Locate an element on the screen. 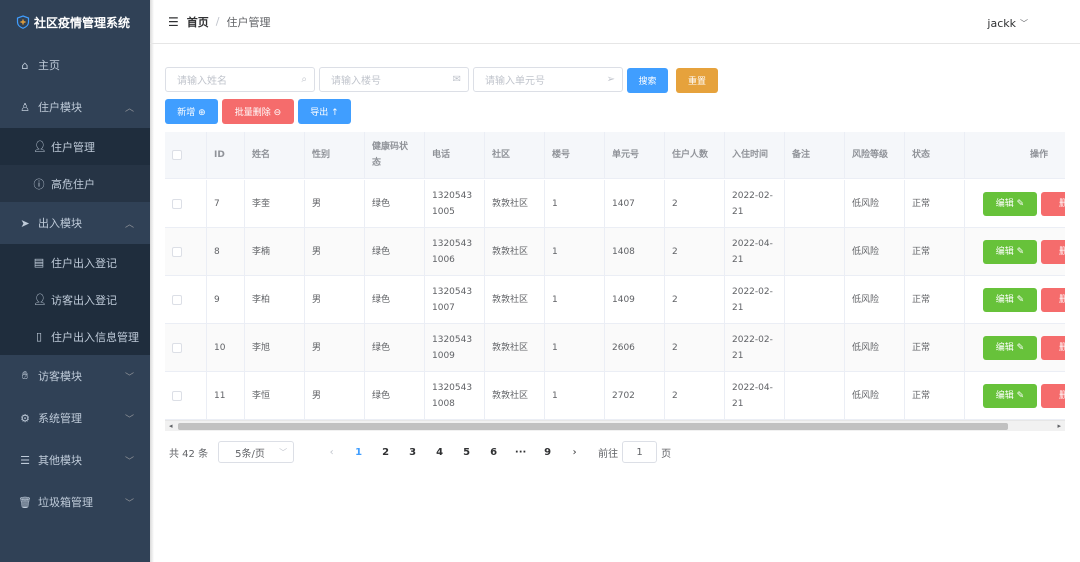 This screenshot has height=562, width=1080. cell-people: 2 is located at coordinates (695, 395).